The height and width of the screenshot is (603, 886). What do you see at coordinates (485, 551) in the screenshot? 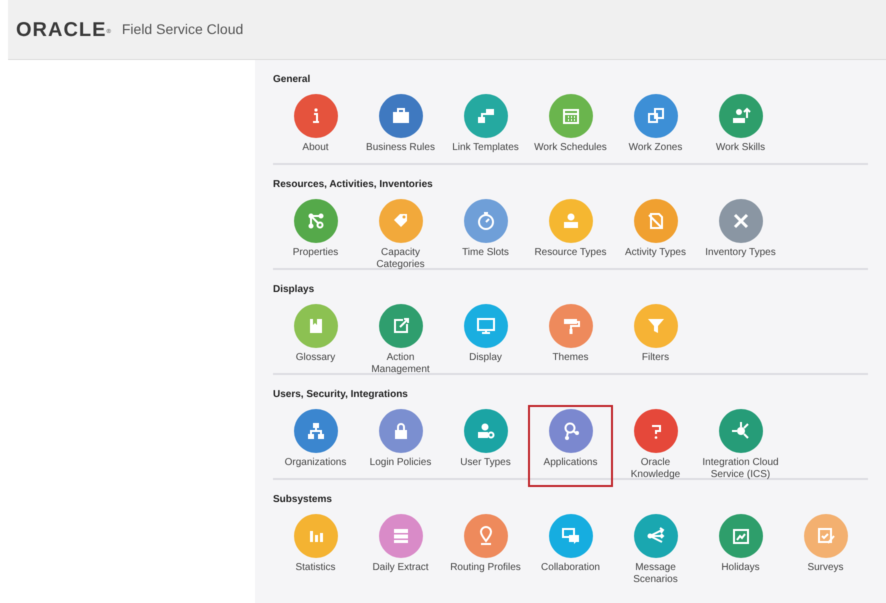
I see `admin-tile: Routing Profiles` at bounding box center [485, 551].